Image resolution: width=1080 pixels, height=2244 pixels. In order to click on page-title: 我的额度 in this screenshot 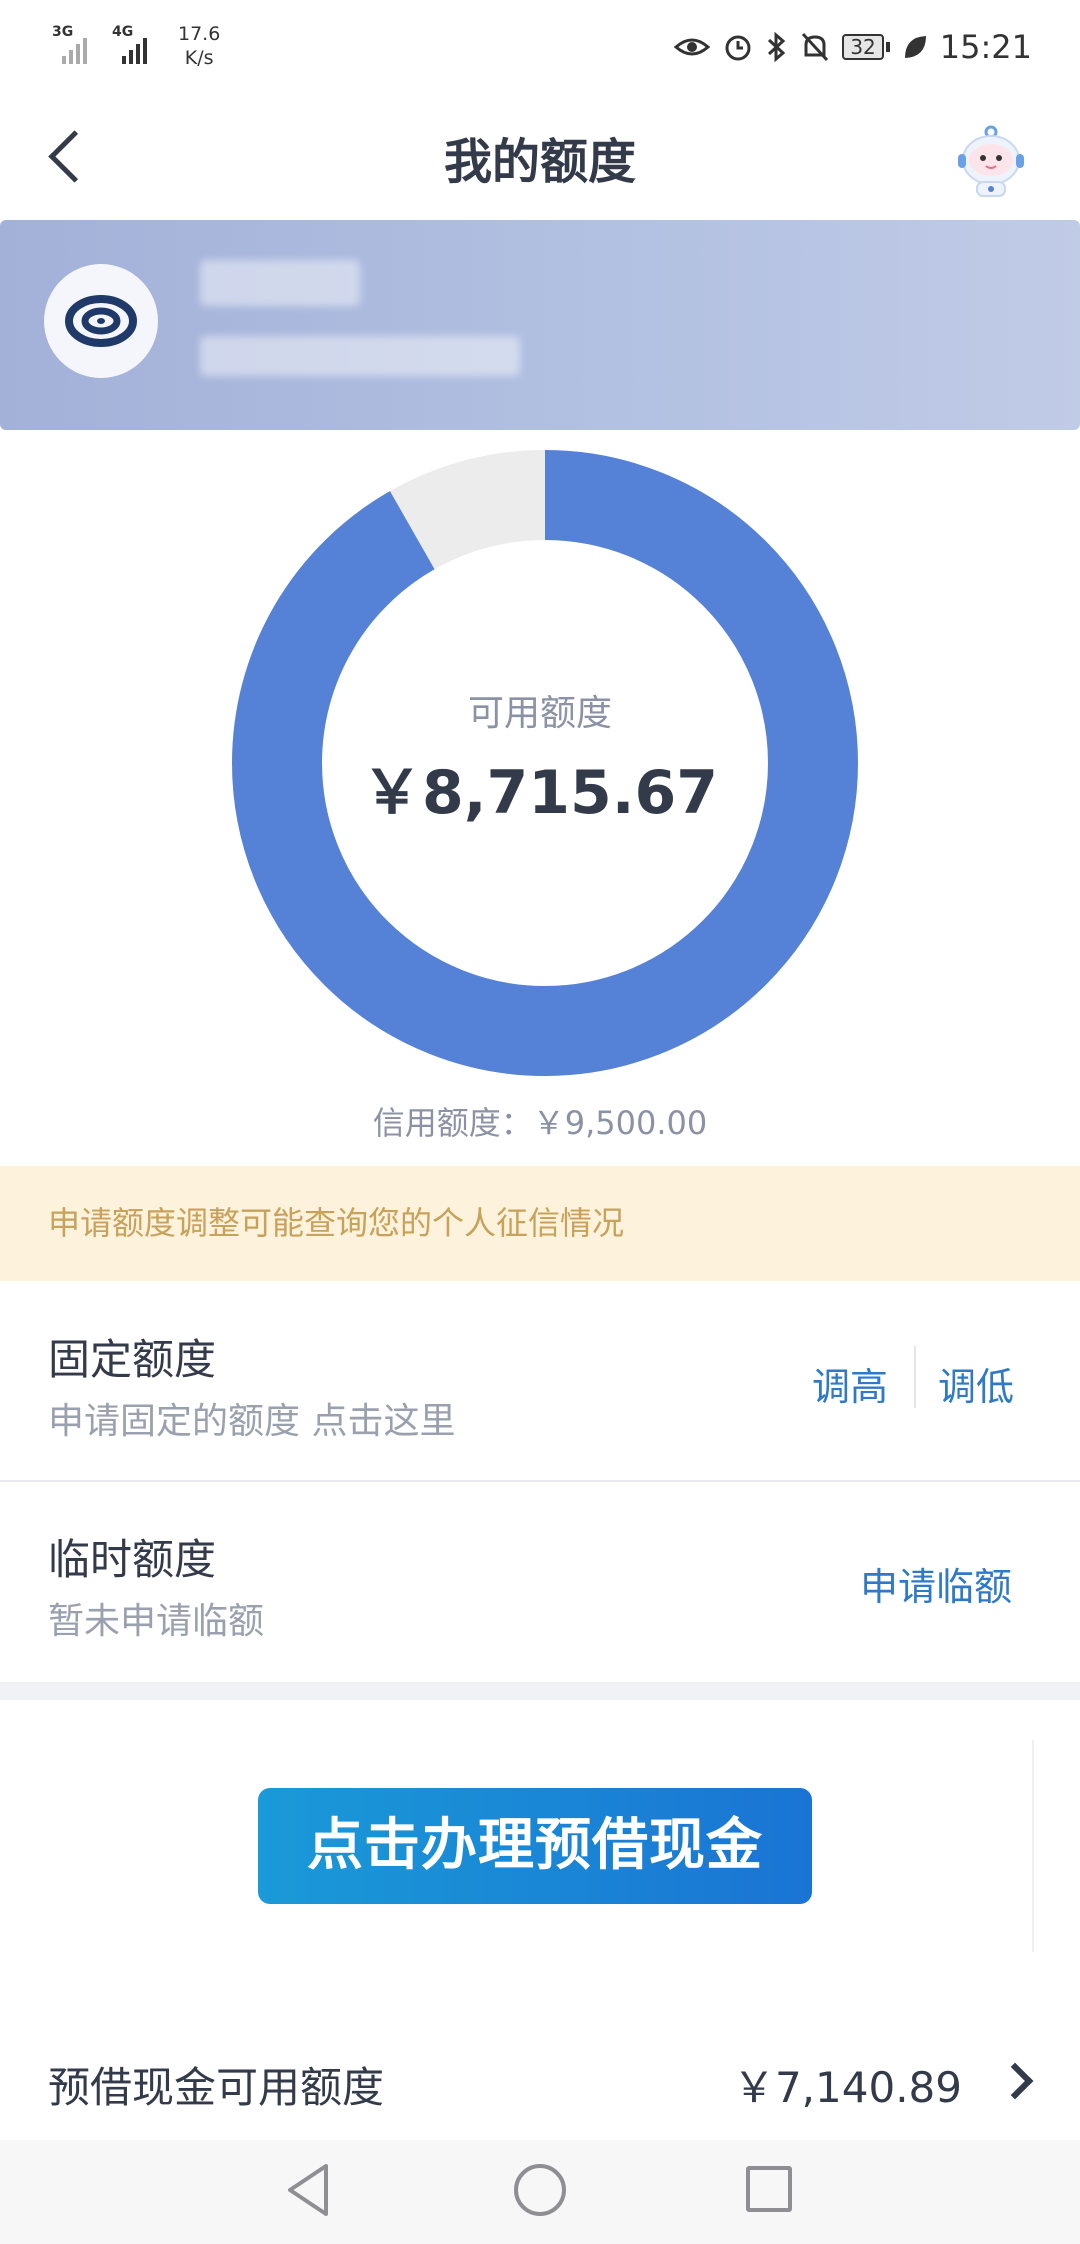, I will do `click(539, 162)`.